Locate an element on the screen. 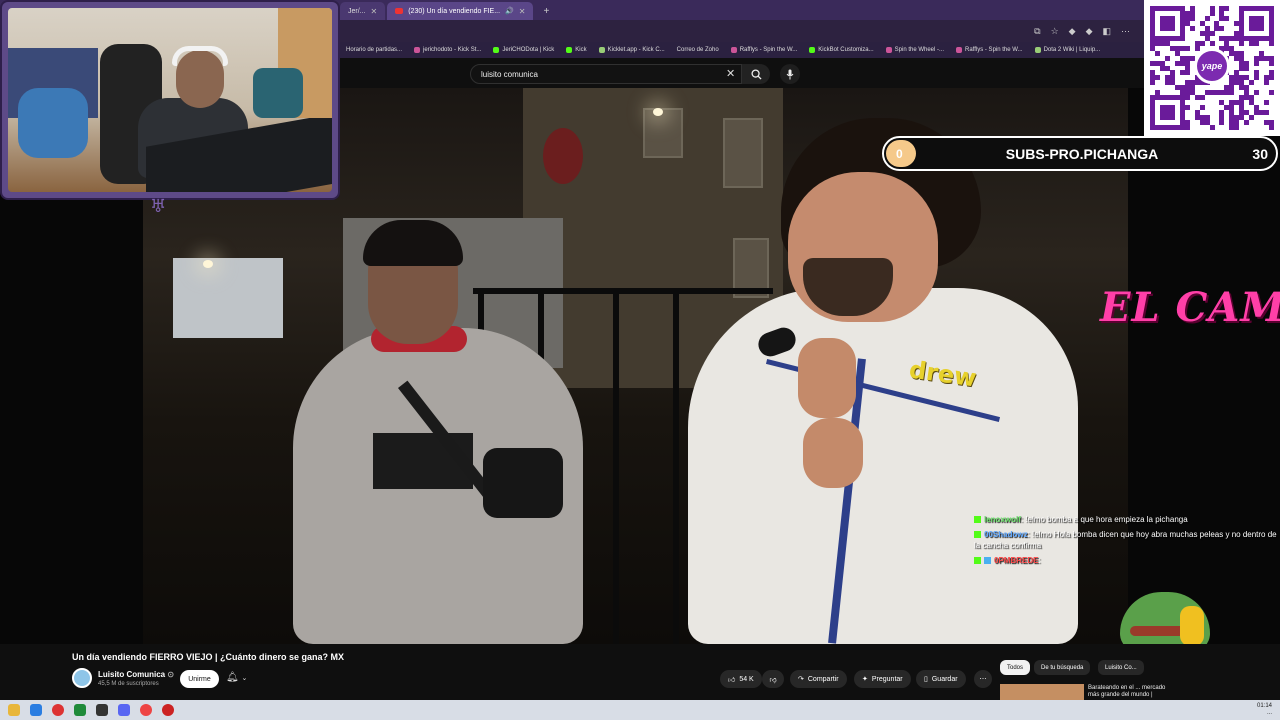 The height and width of the screenshot is (720, 1280). chrome-icon is located at coordinates (146, 710).